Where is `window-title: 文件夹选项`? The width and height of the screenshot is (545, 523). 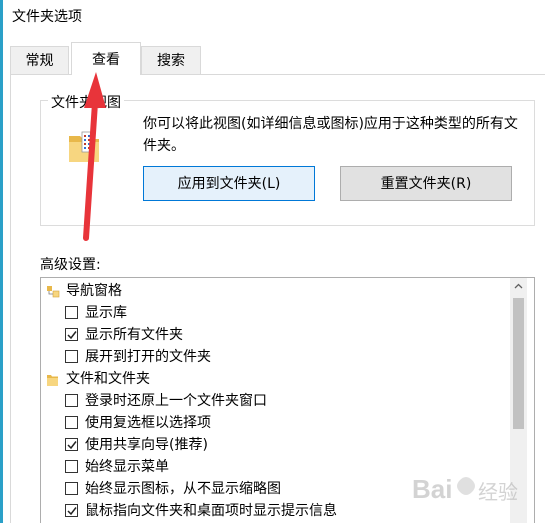
window-title: 文件夹选项 is located at coordinates (47, 17).